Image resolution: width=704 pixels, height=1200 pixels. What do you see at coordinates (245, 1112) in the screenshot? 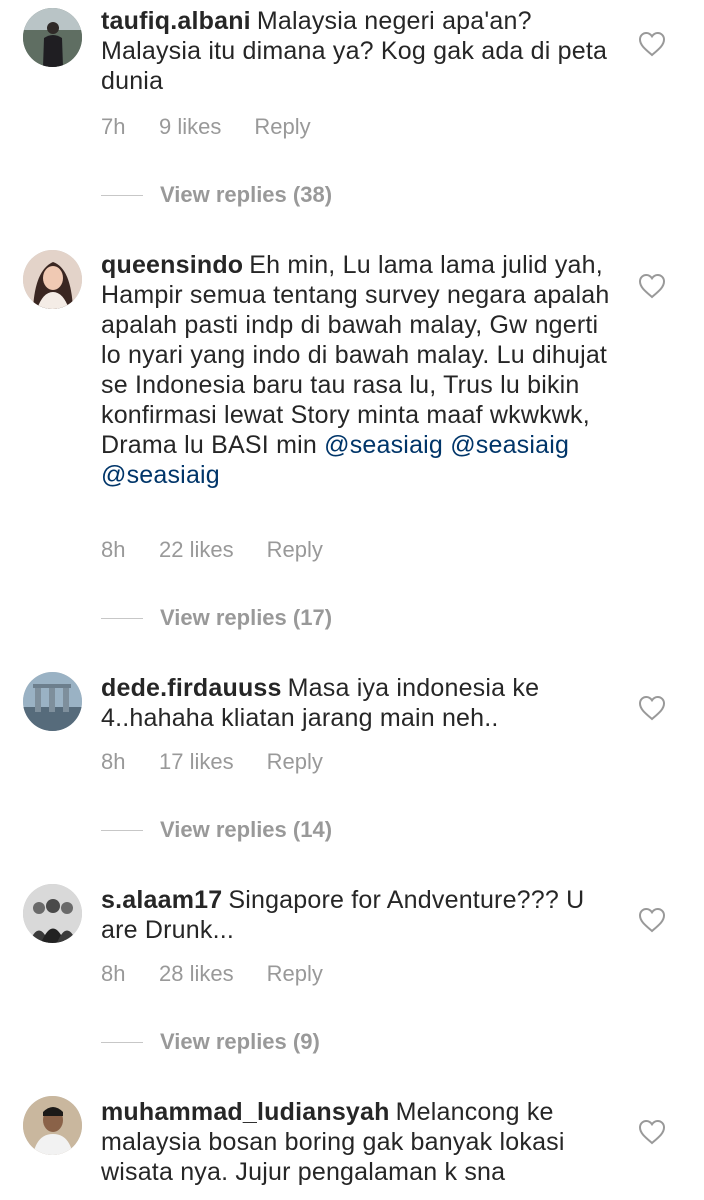
I see `comment-username: muhammad_ludiansyah` at bounding box center [245, 1112].